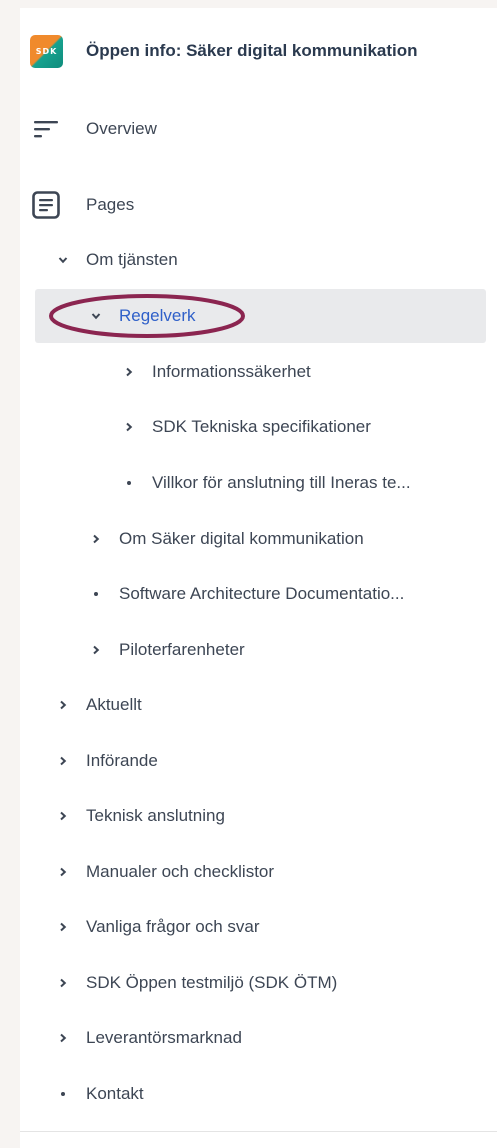 This screenshot has height=1148, width=497. What do you see at coordinates (173, 926) in the screenshot?
I see `tree-item-label: Vanliga frågor och svar` at bounding box center [173, 926].